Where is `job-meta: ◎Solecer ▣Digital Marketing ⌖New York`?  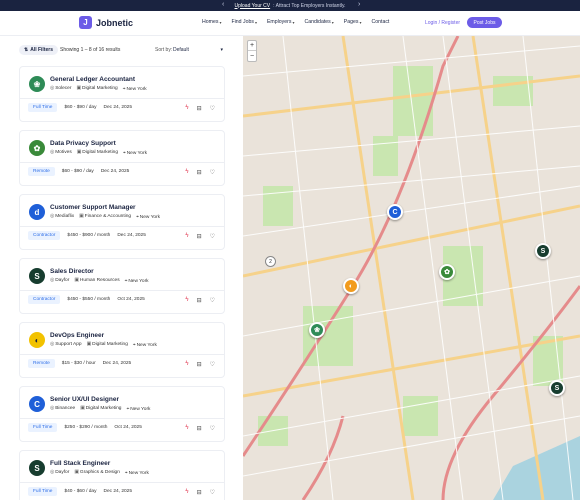 job-meta: ◎Solecer ▣Digital Marketing ⌖New York is located at coordinates (98, 89).